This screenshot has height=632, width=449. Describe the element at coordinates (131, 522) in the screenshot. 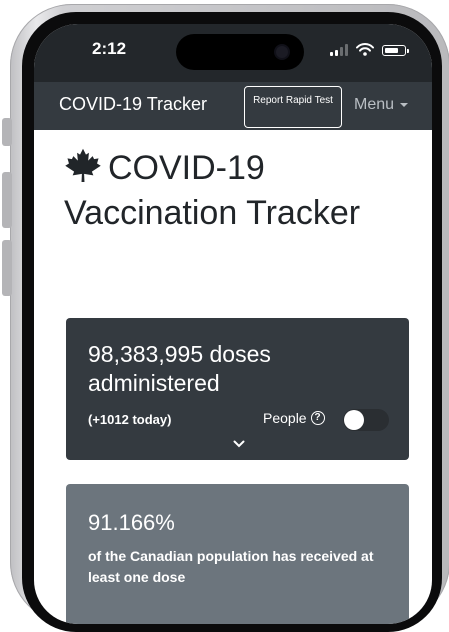

I see `population-percent: 91.166%` at that location.